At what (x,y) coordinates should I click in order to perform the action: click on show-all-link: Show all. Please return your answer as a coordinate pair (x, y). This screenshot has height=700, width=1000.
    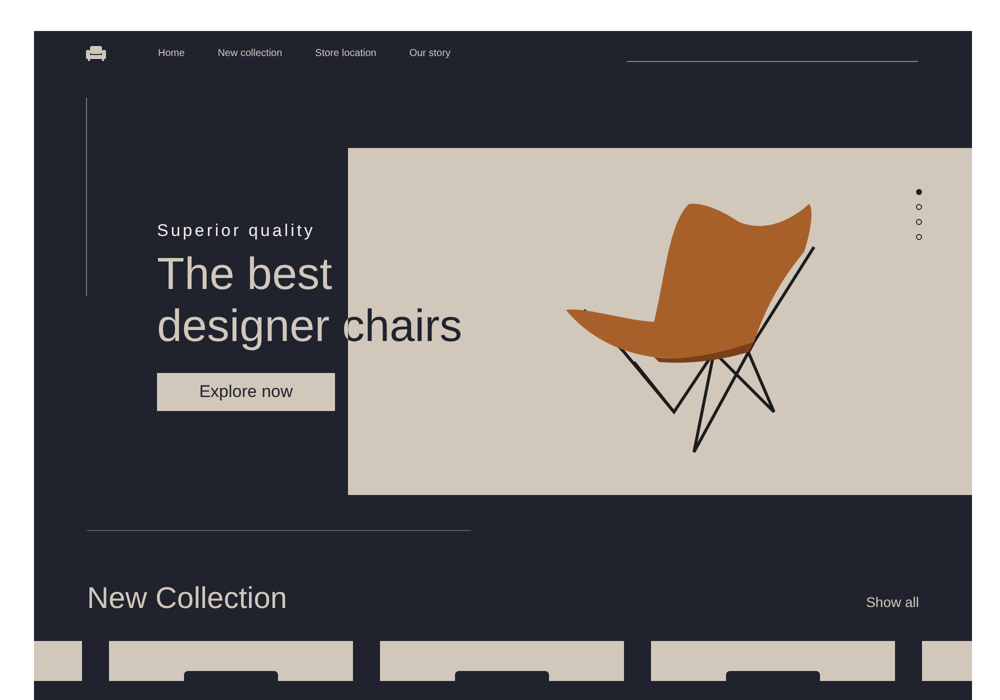
    Looking at the image, I should click on (892, 602).